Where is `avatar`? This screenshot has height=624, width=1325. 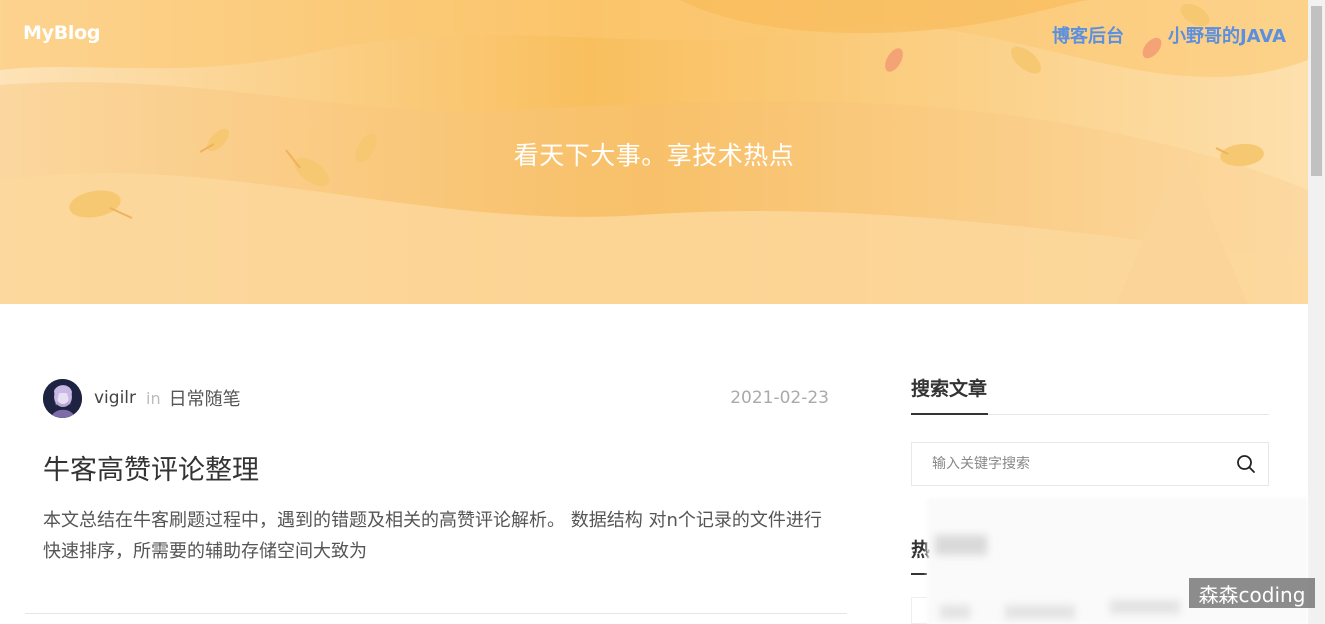 avatar is located at coordinates (62, 398).